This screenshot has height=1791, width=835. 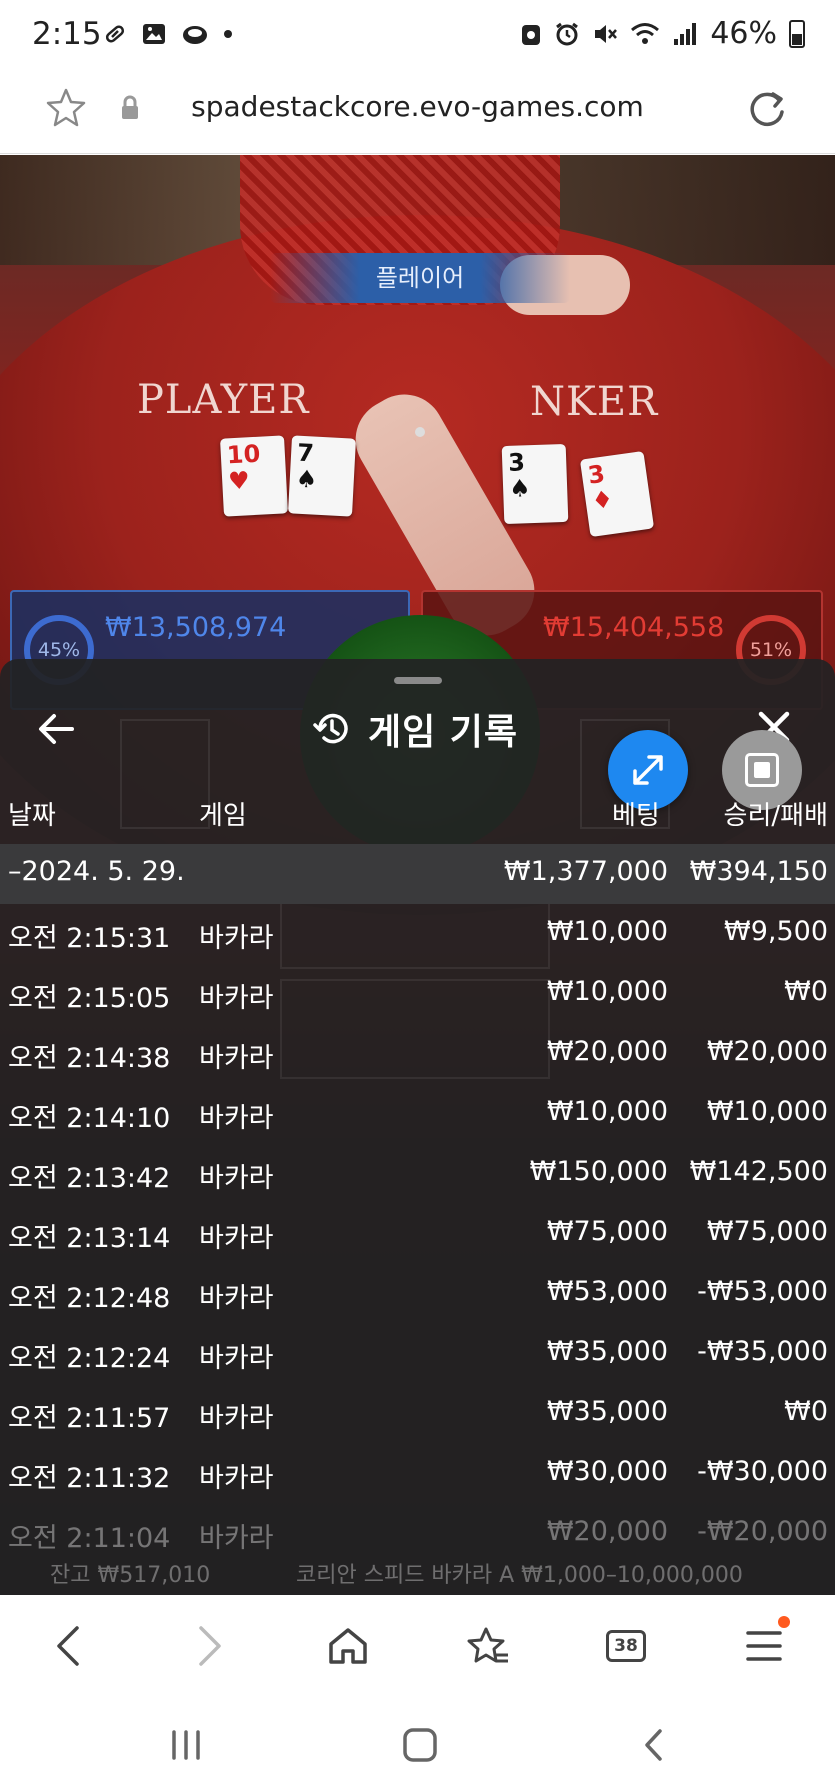 What do you see at coordinates (417, 1054) in the screenshot?
I see `history-row: 오전 2:14:38 바카라 ₩20,000 ₩20,000` at bounding box center [417, 1054].